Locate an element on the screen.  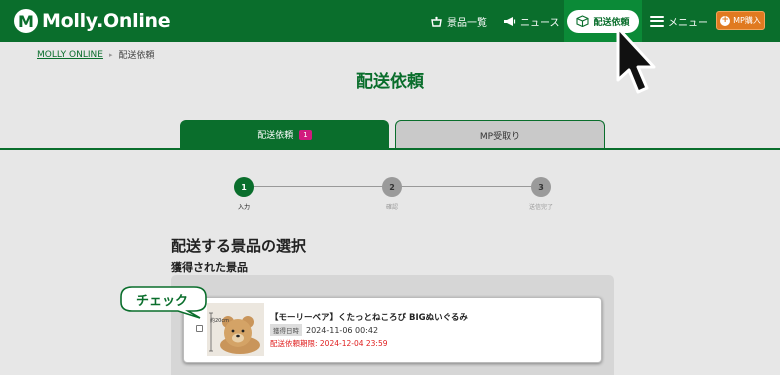
mp-purchase-button: + MP購入 is located at coordinates (740, 20).